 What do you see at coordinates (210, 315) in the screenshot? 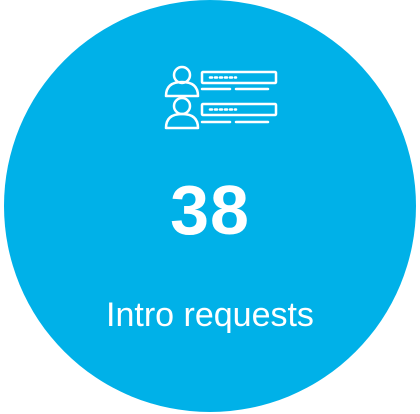
I see `stat-label: Intro requests` at bounding box center [210, 315].